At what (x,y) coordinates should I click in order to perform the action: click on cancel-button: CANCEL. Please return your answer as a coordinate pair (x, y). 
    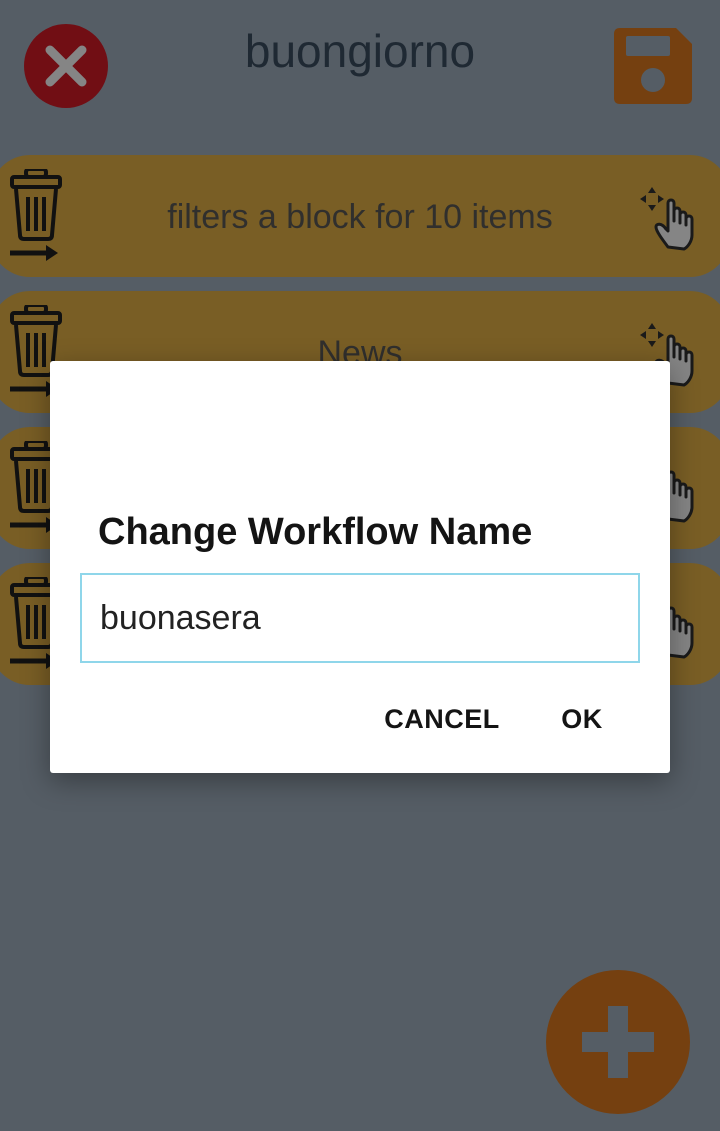
    Looking at the image, I should click on (442, 719).